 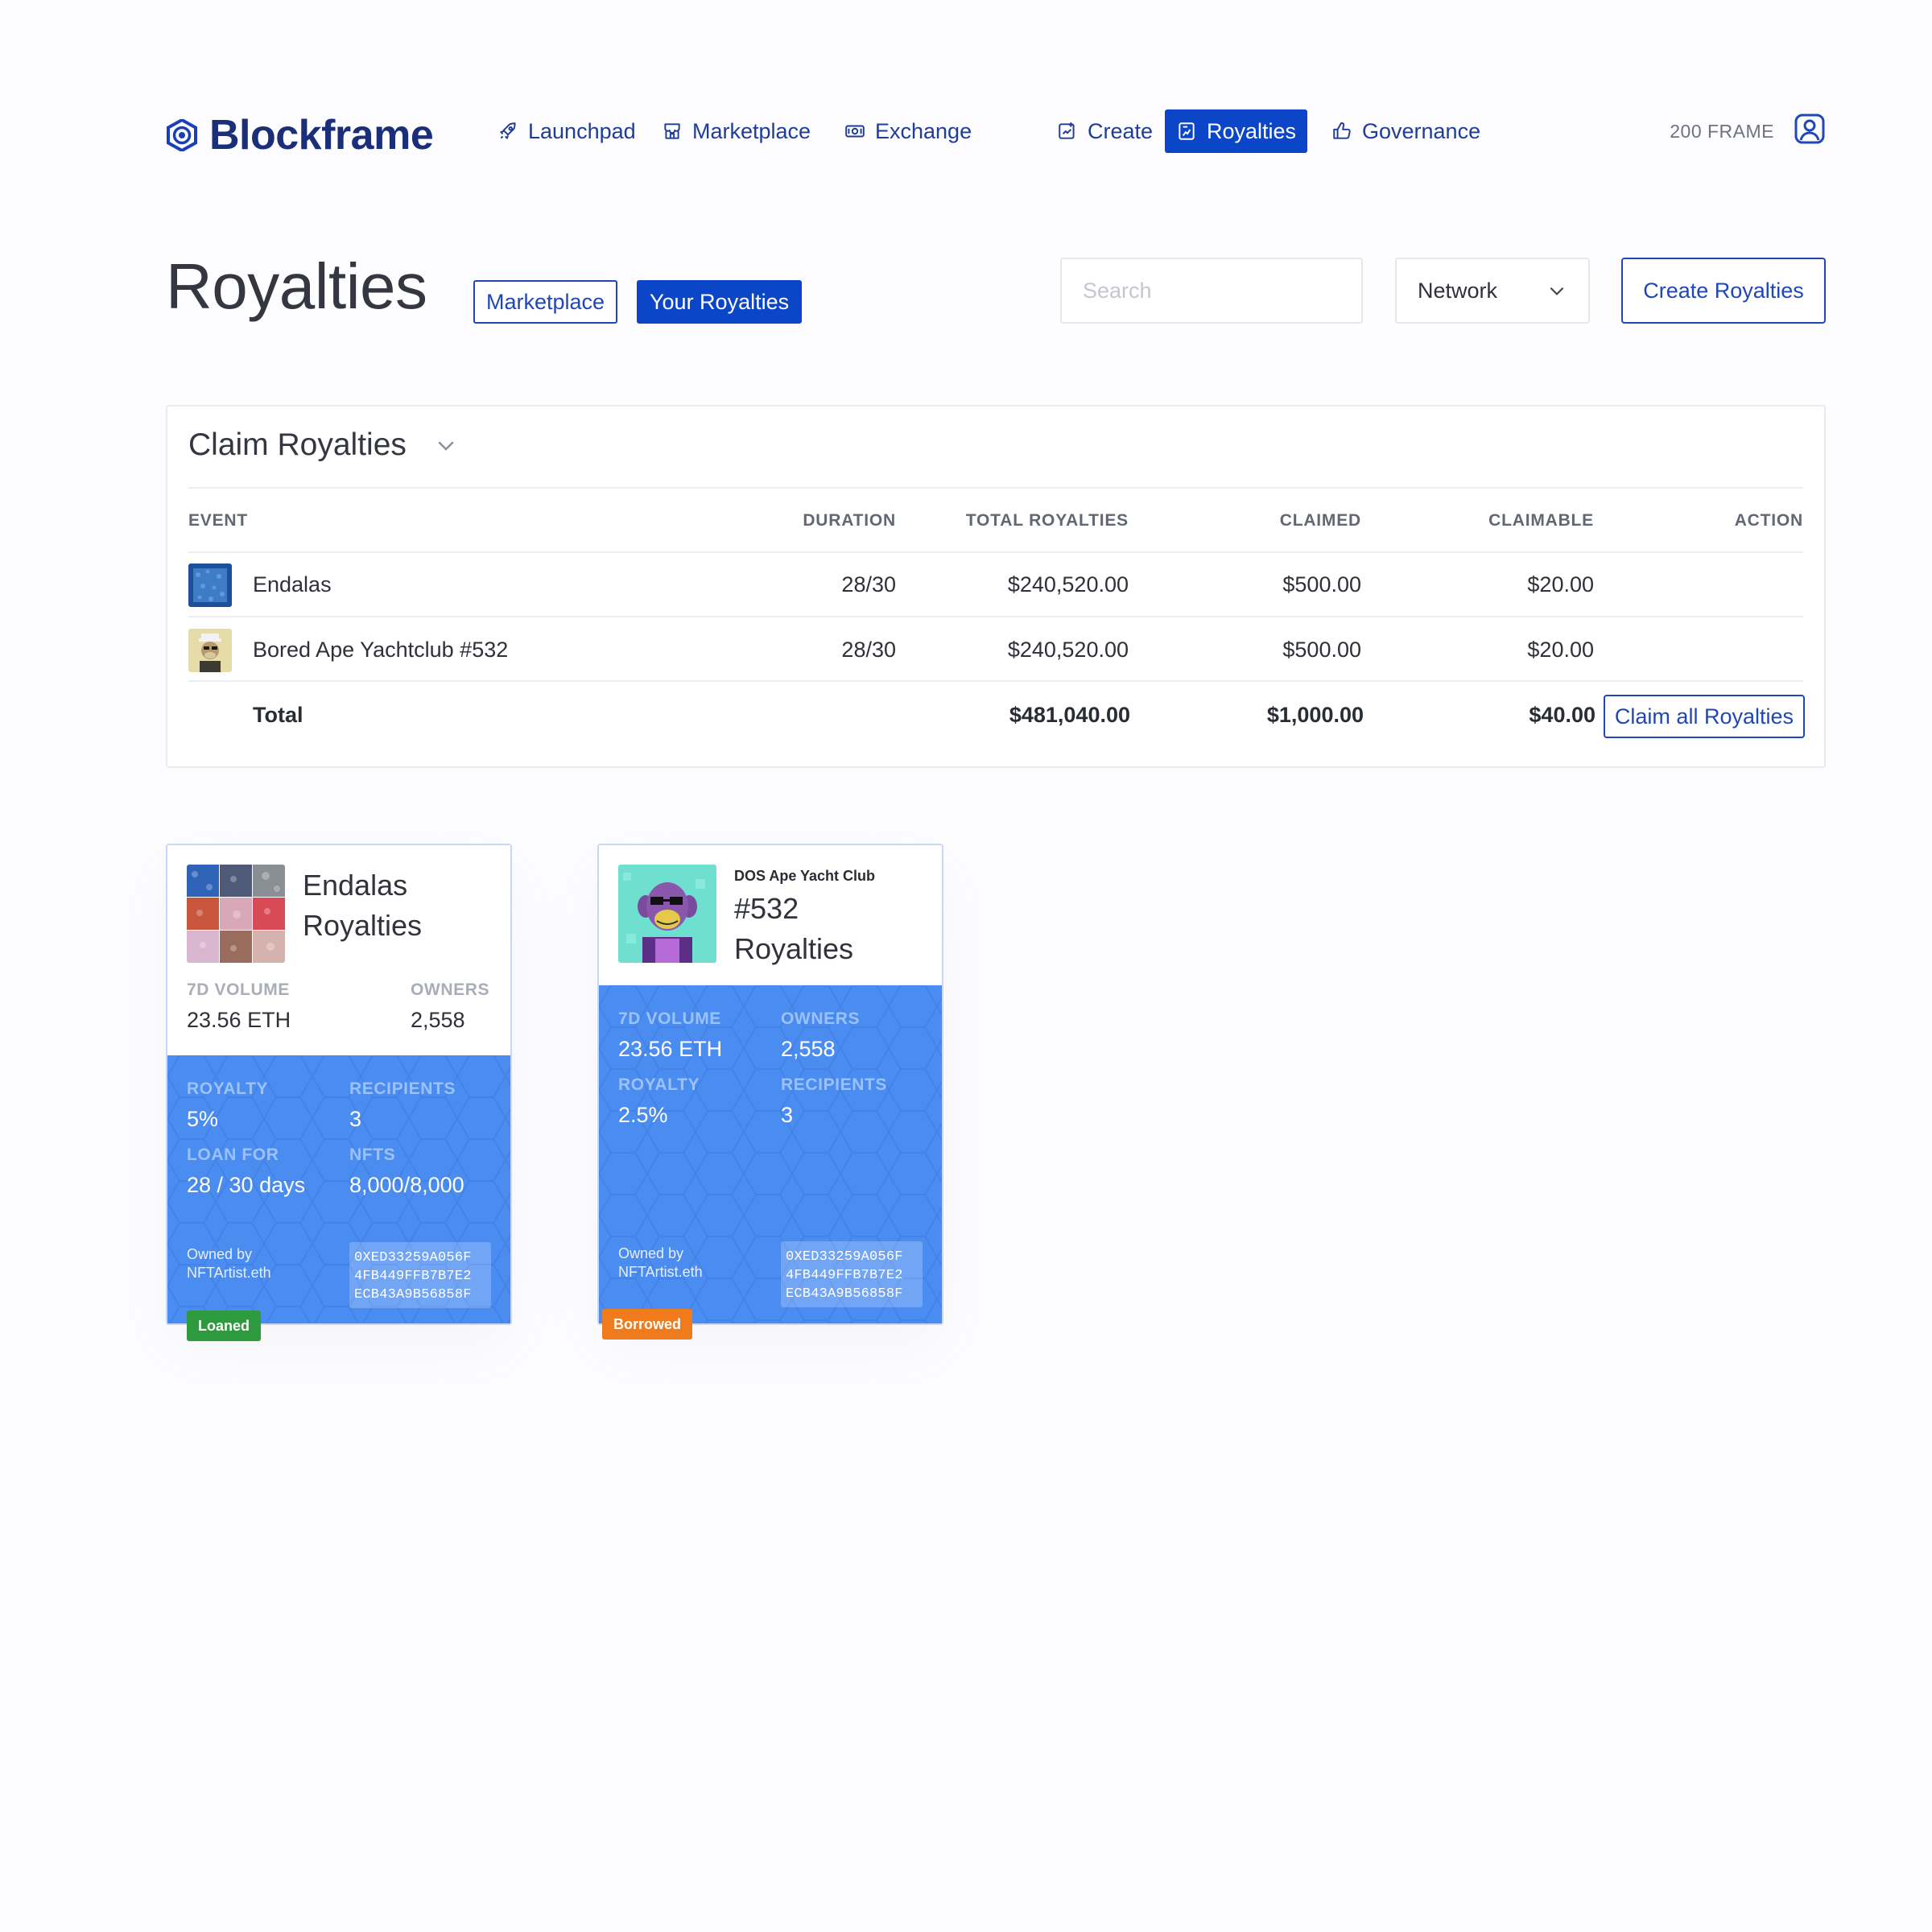 I want to click on address-line: 4FB449FFB7B7E2, so click(x=413, y=1276).